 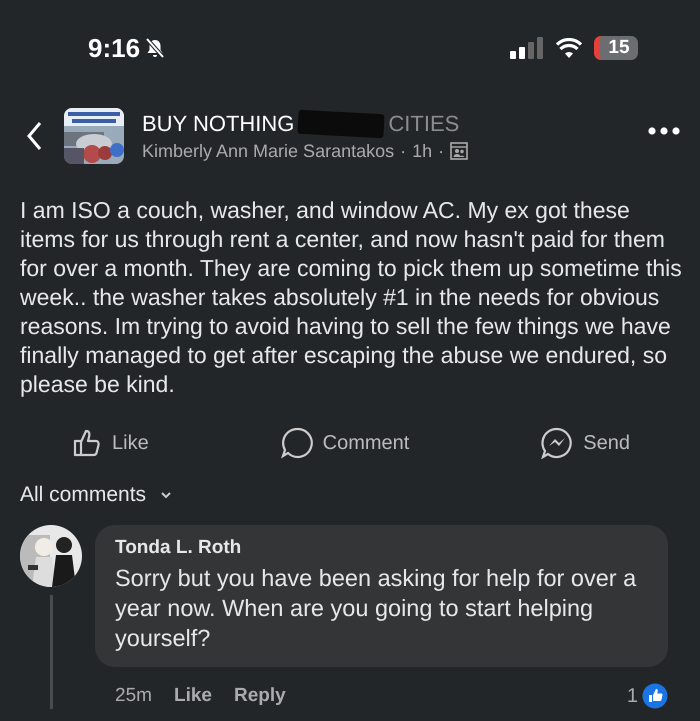 What do you see at coordinates (87, 443) in the screenshot?
I see `thumbs-up-icon` at bounding box center [87, 443].